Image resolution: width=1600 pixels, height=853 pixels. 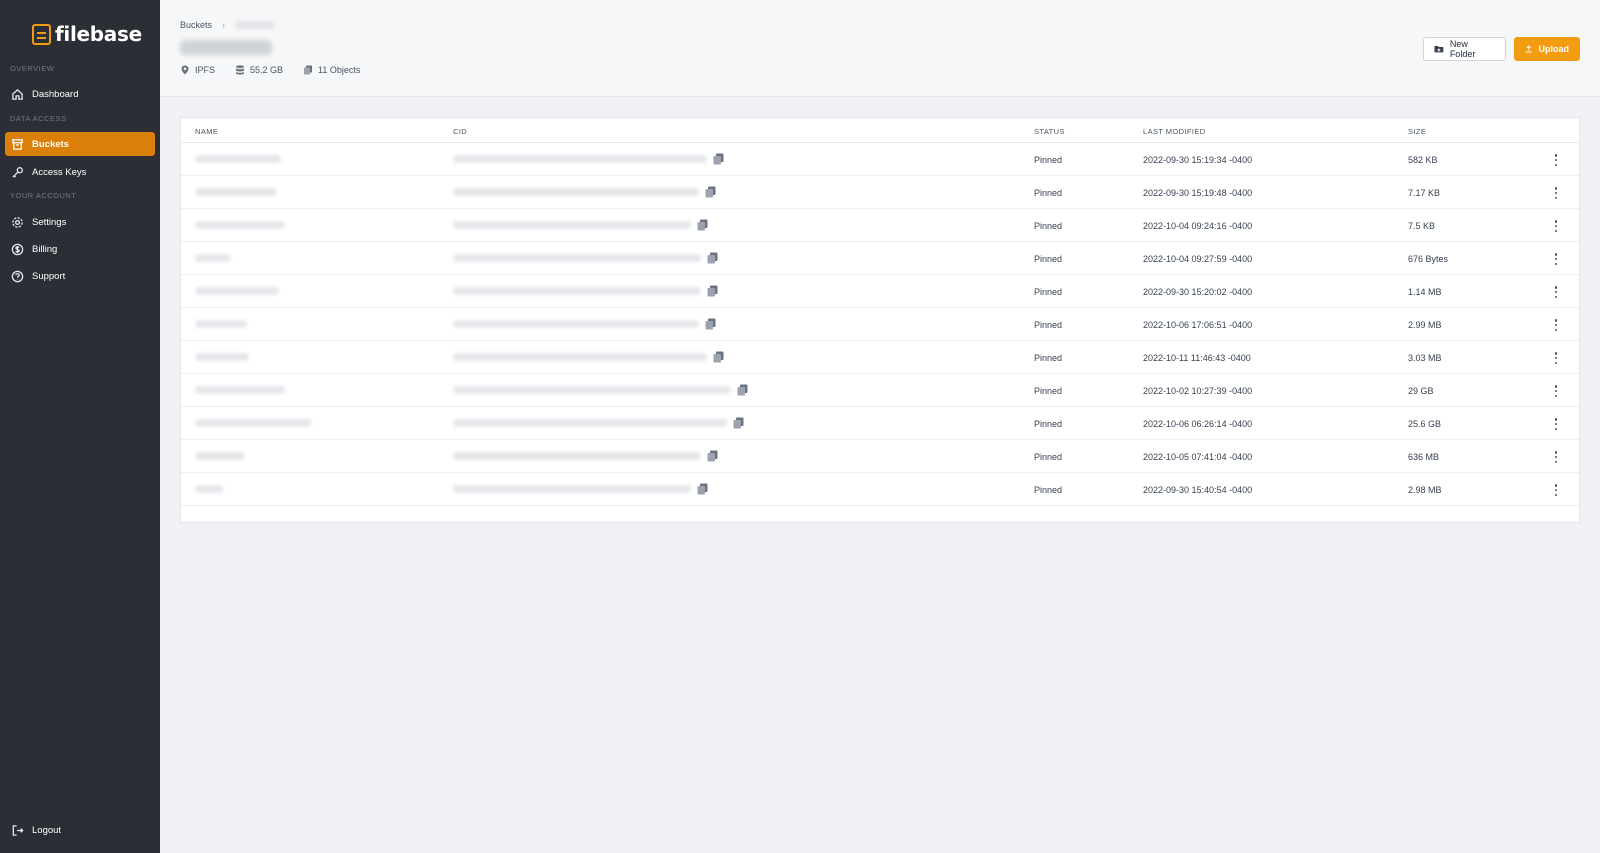 I want to click on new-folder-button: New Folder, so click(x=1464, y=49).